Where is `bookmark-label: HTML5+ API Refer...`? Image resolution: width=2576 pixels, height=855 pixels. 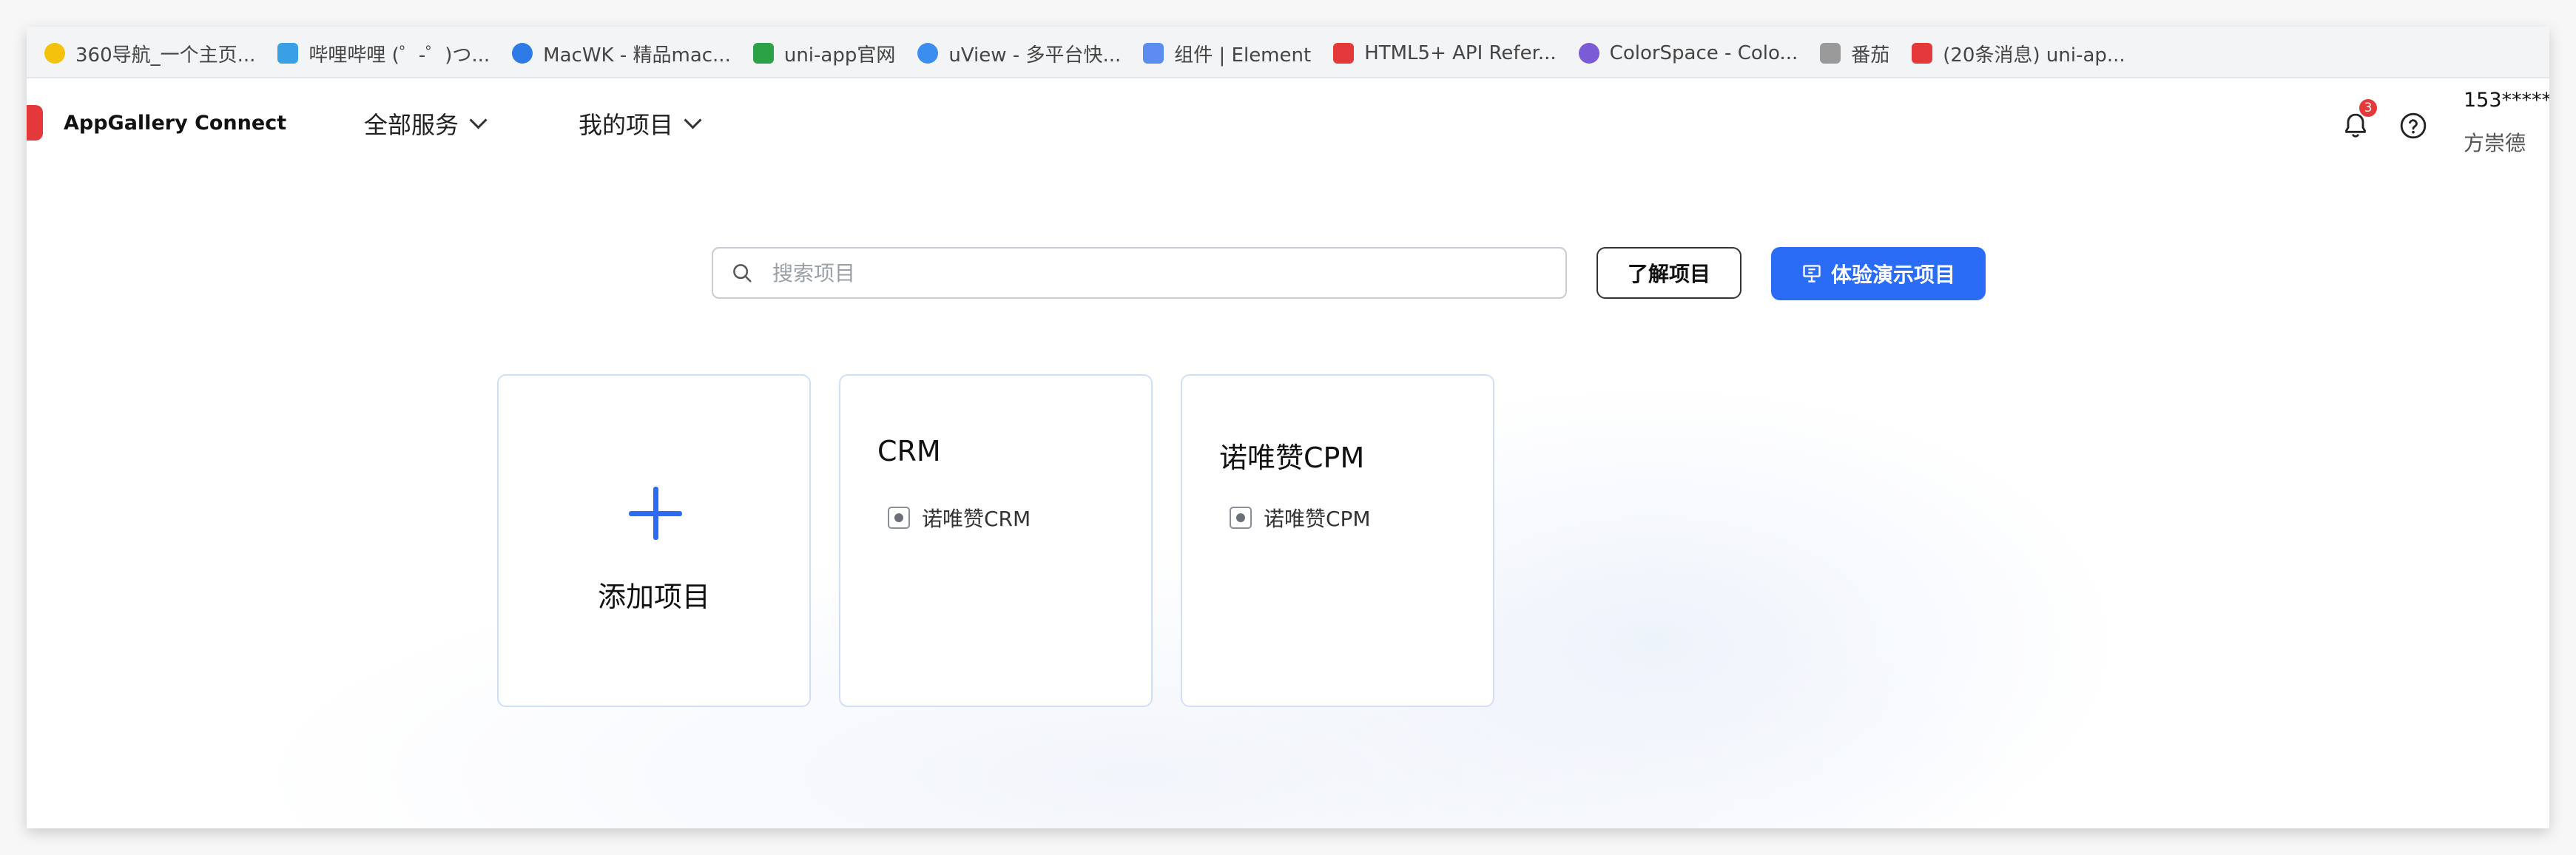
bookmark-label: HTML5+ API Refer... is located at coordinates (1460, 53).